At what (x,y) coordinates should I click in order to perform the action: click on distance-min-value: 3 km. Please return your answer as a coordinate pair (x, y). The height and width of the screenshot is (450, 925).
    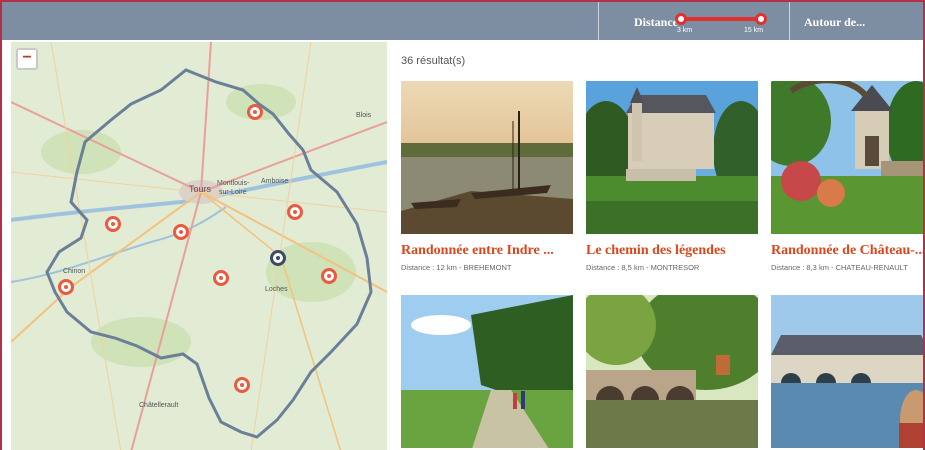
    Looking at the image, I should click on (685, 30).